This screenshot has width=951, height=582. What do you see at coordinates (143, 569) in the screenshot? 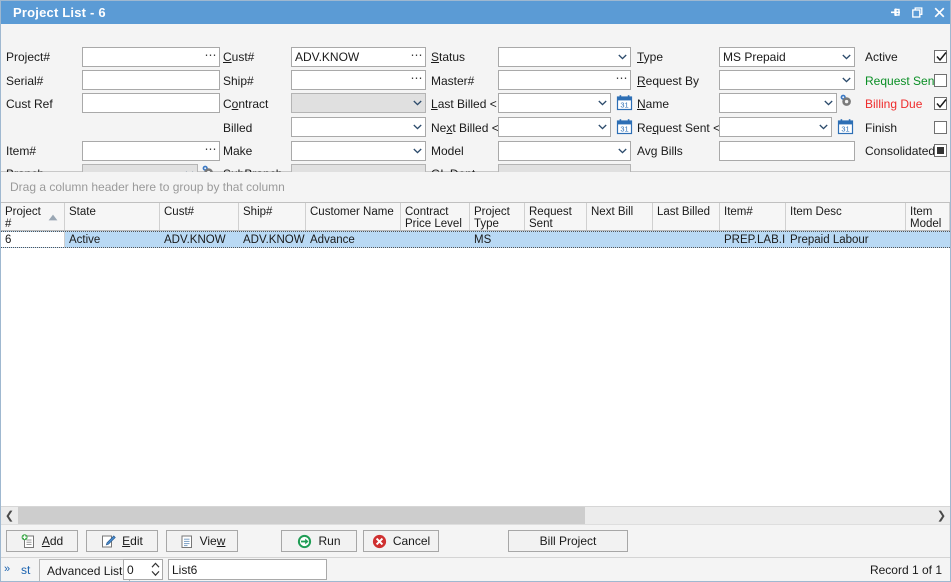
I see `record-spinner: 0` at bounding box center [143, 569].